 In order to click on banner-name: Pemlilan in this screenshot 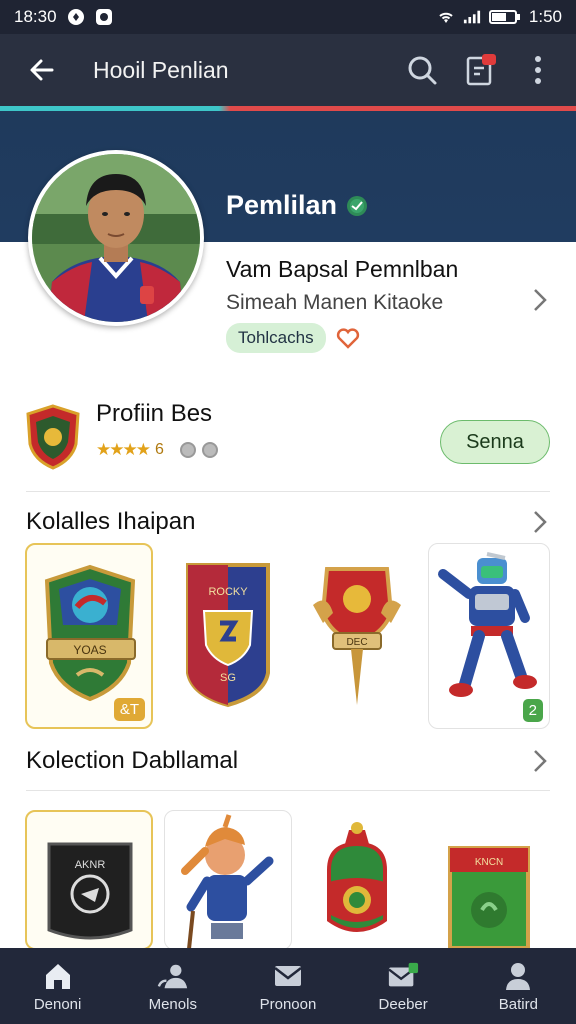, I will do `click(297, 205)`.